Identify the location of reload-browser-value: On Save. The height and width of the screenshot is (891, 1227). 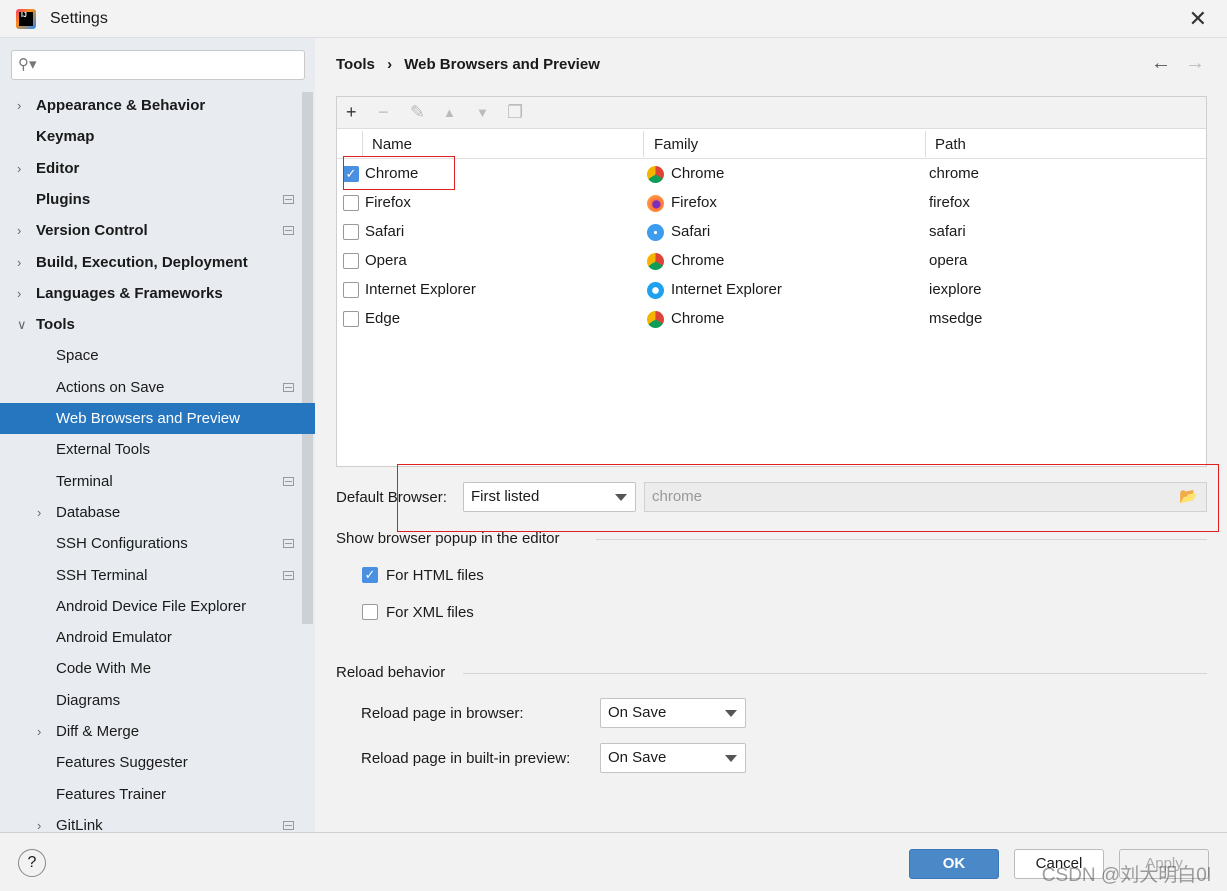
(637, 712).